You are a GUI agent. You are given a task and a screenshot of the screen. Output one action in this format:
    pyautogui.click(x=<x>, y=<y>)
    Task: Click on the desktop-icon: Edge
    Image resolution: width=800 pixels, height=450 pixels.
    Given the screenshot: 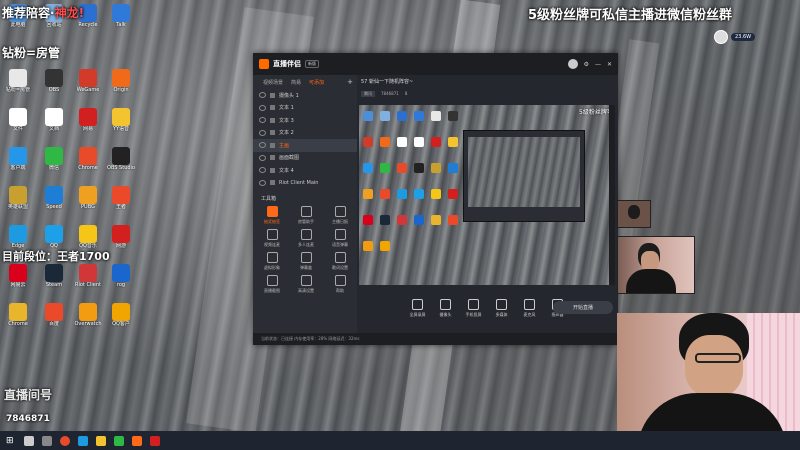 What is the action you would take?
    pyautogui.click(x=18, y=237)
    